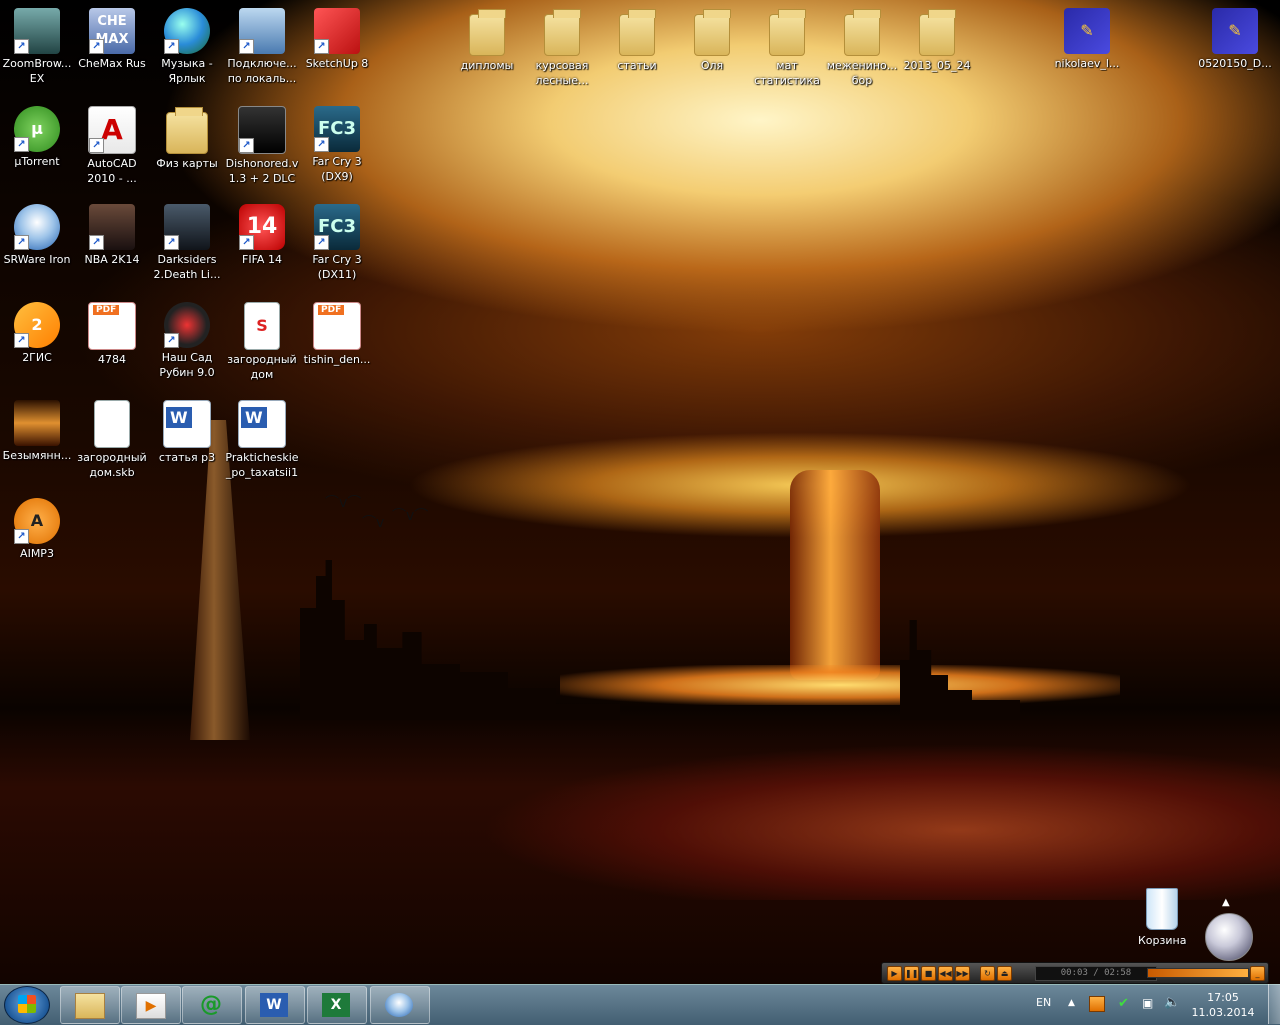 Image resolution: width=1280 pixels, height=1025 pixels. What do you see at coordinates (262, 326) in the screenshot?
I see `sketchup-file-icon: S` at bounding box center [262, 326].